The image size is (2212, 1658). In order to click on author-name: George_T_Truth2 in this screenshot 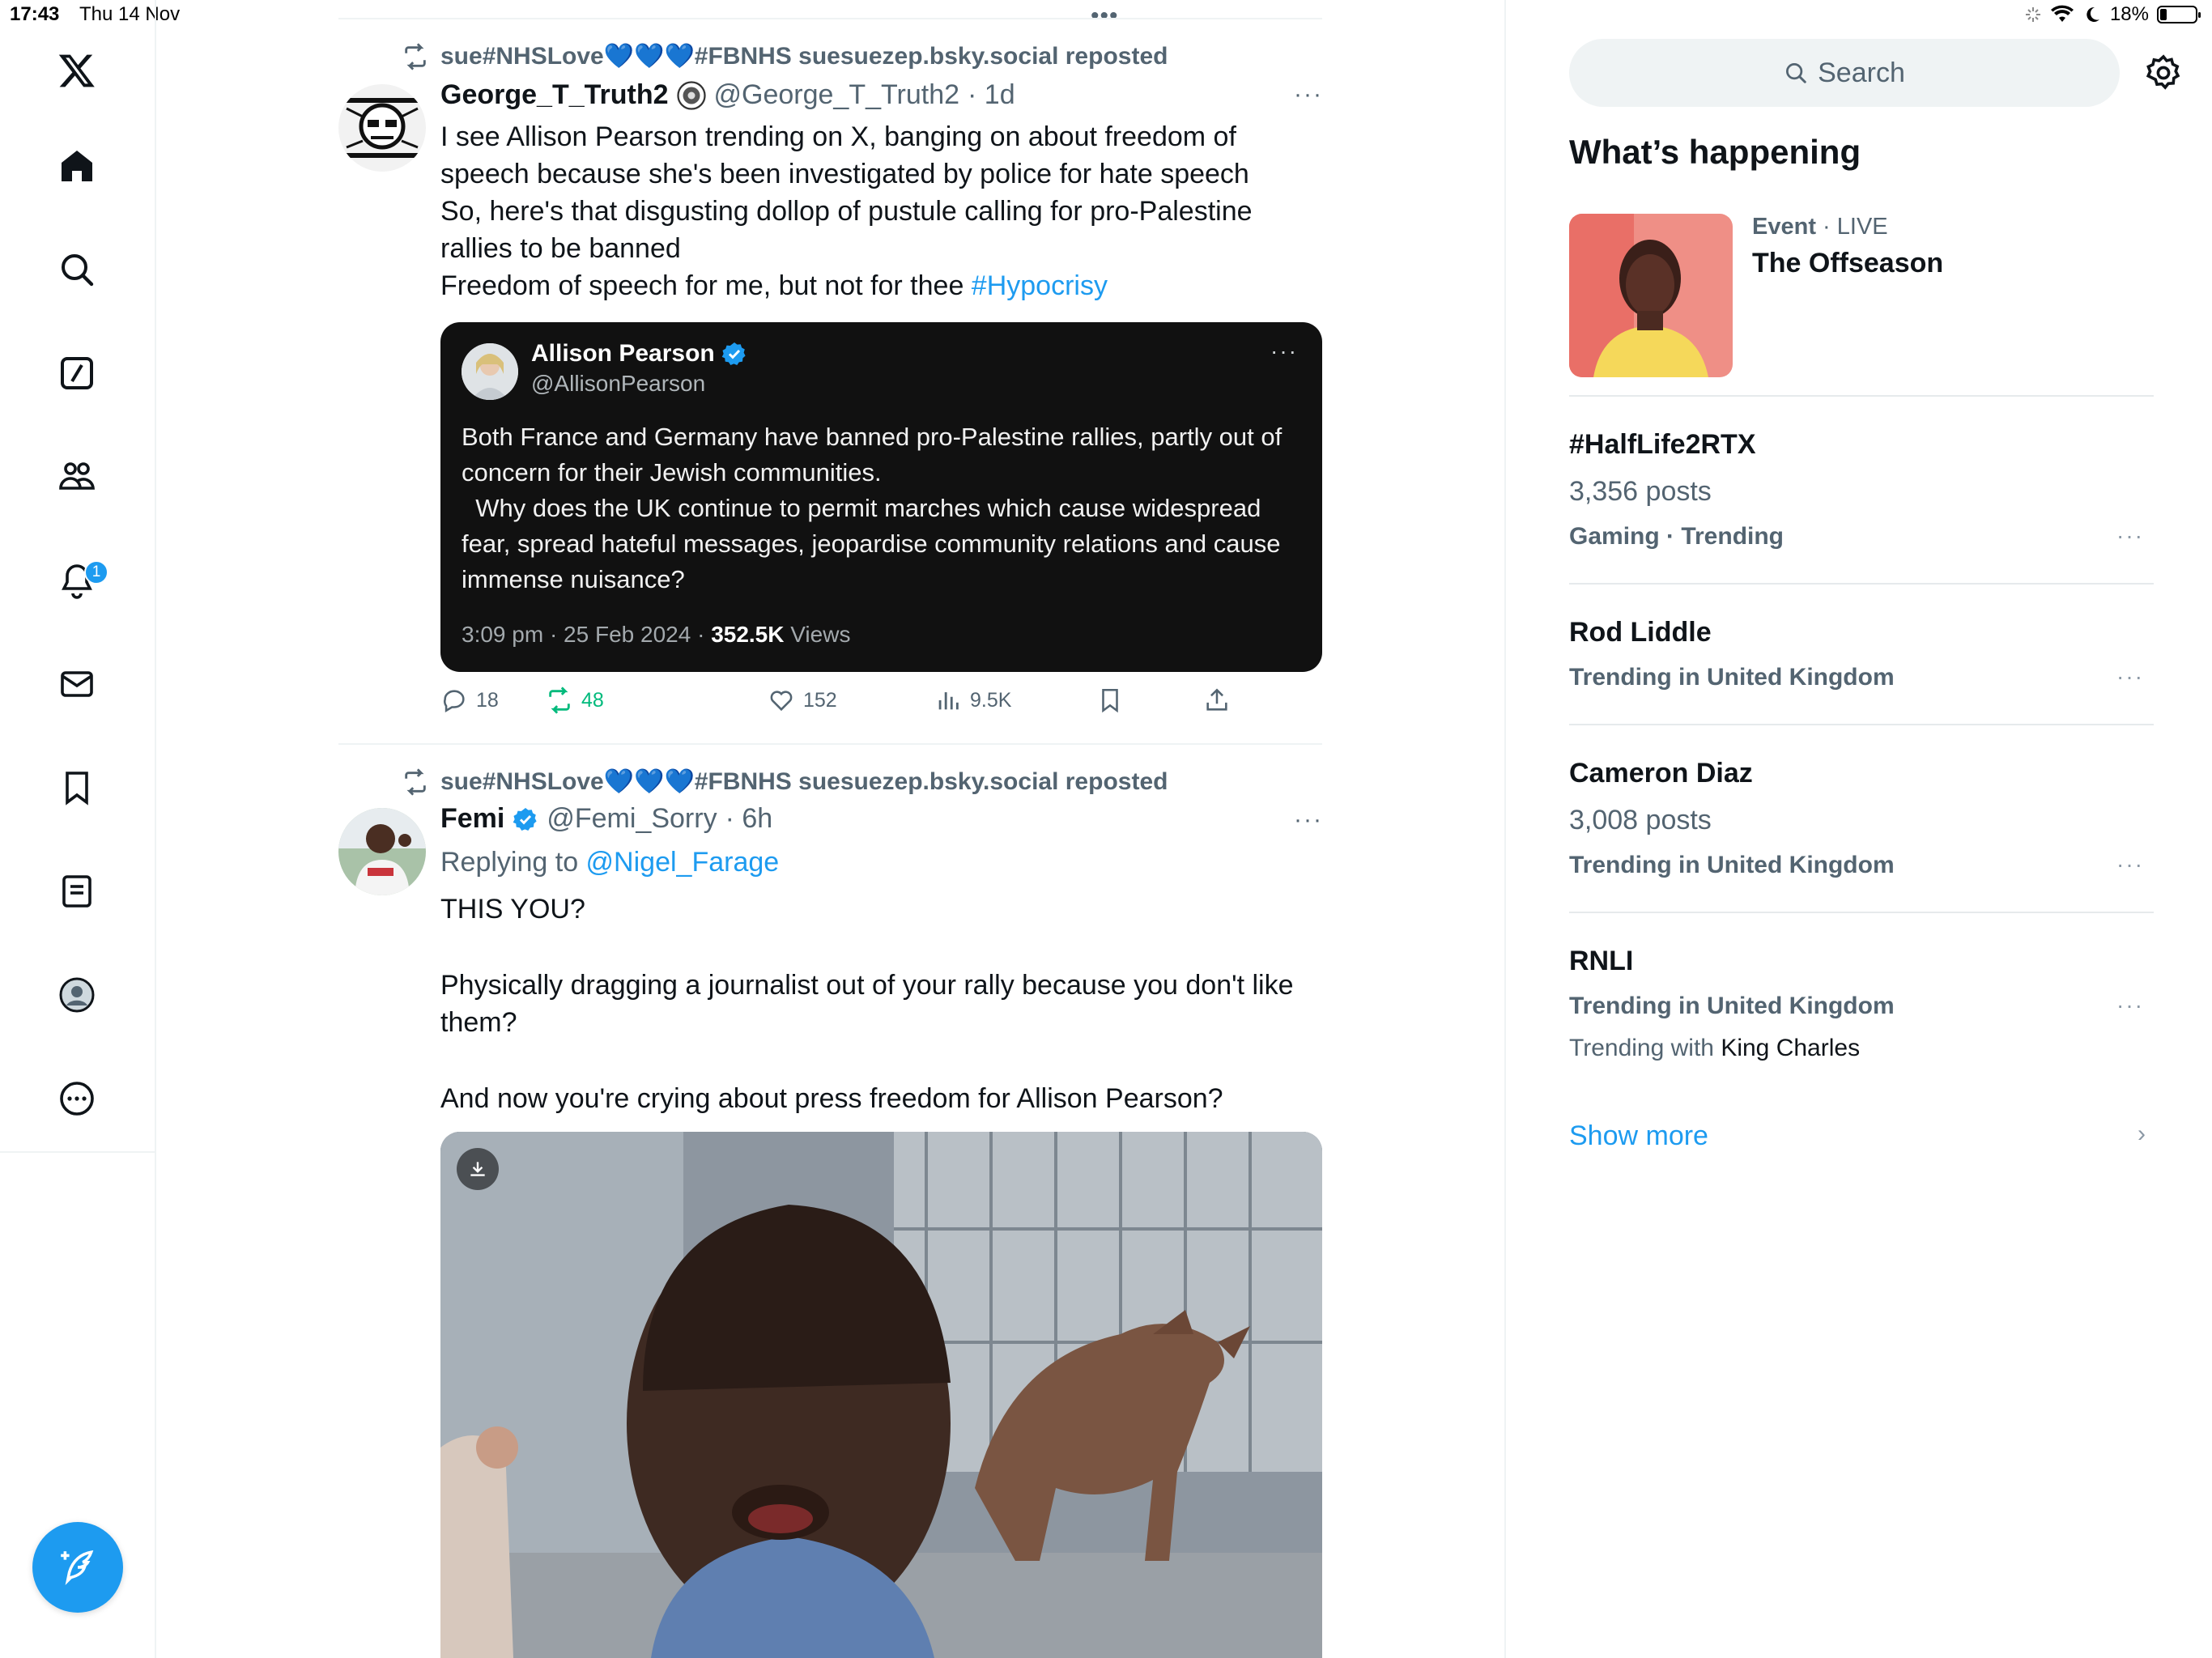, I will do `click(555, 95)`.